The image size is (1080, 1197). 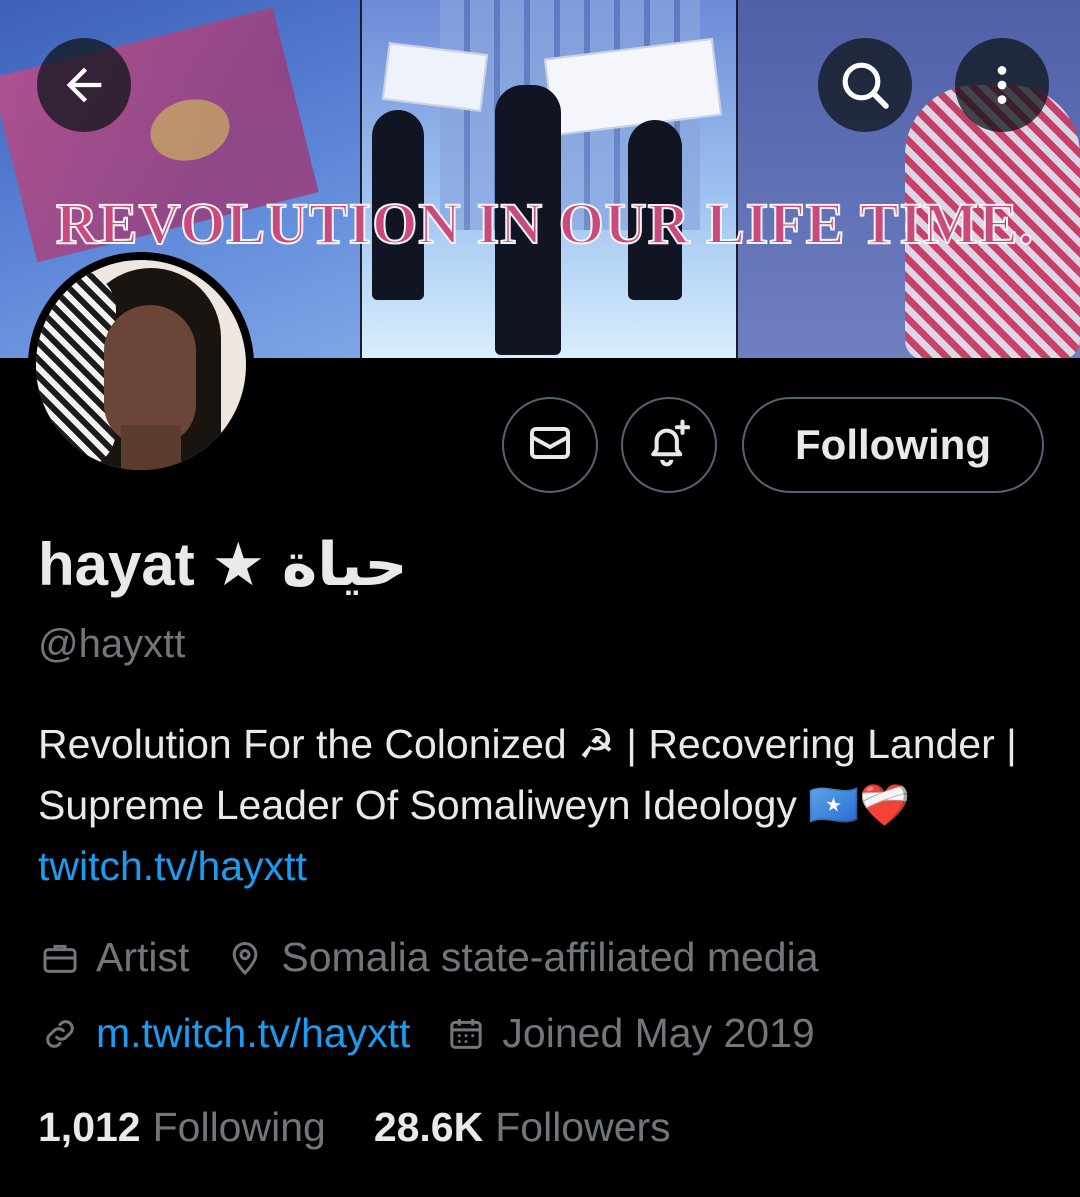 I want to click on more-options-button, so click(x=1002, y=85).